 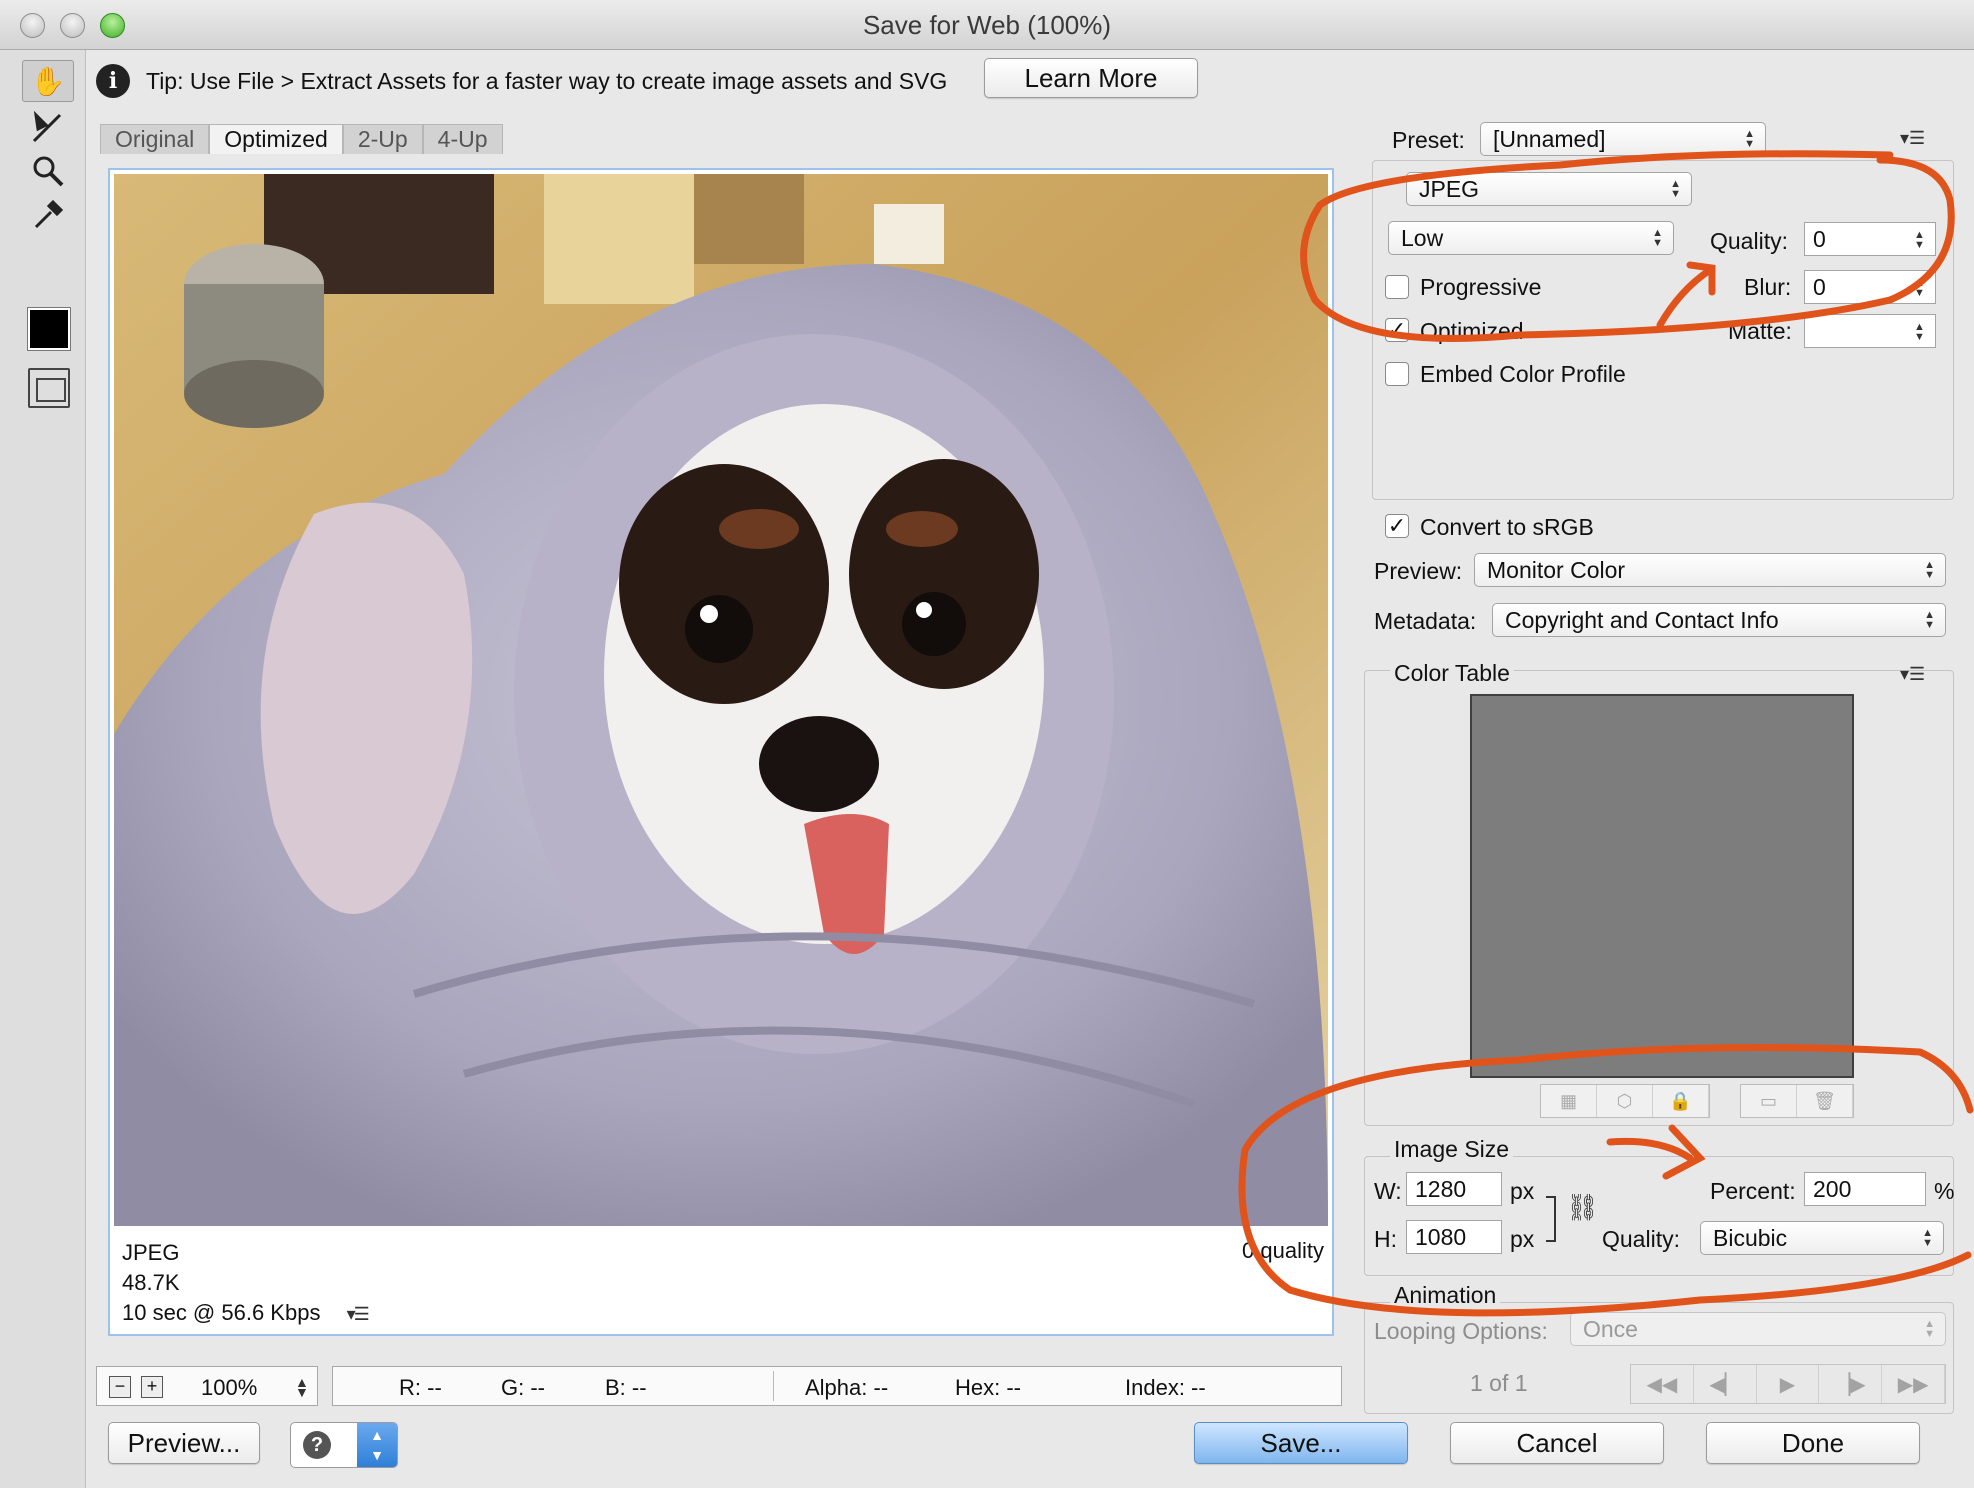 I want to click on animation-controls: ◀◀ ◀▏ ▶ ▕▶ ▶▶, so click(x=1788, y=1384).